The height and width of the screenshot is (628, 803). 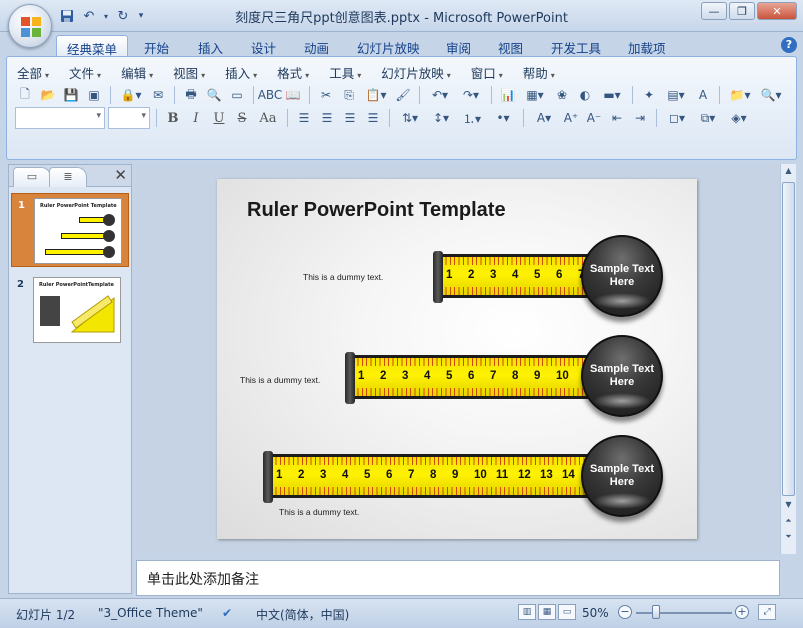 What do you see at coordinates (30, 26) in the screenshot?
I see `office-button` at bounding box center [30, 26].